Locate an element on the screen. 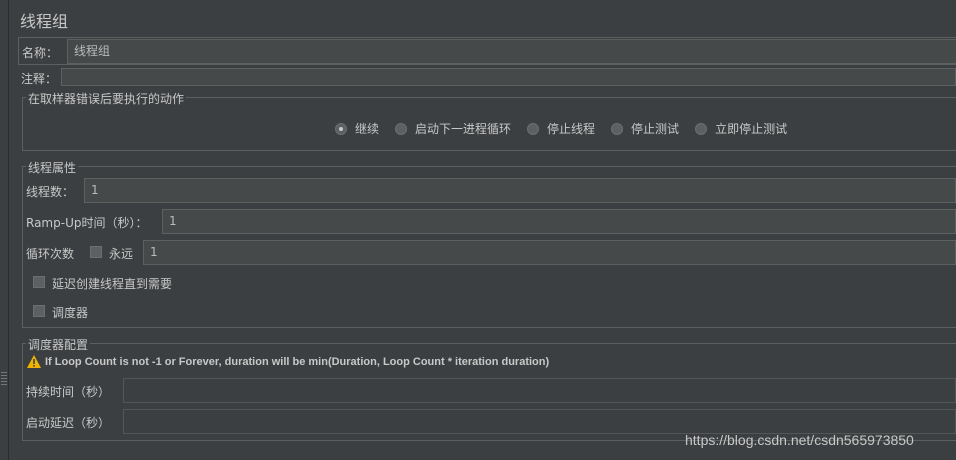 This screenshot has width=956, height=460. warning-icon is located at coordinates (34, 361).